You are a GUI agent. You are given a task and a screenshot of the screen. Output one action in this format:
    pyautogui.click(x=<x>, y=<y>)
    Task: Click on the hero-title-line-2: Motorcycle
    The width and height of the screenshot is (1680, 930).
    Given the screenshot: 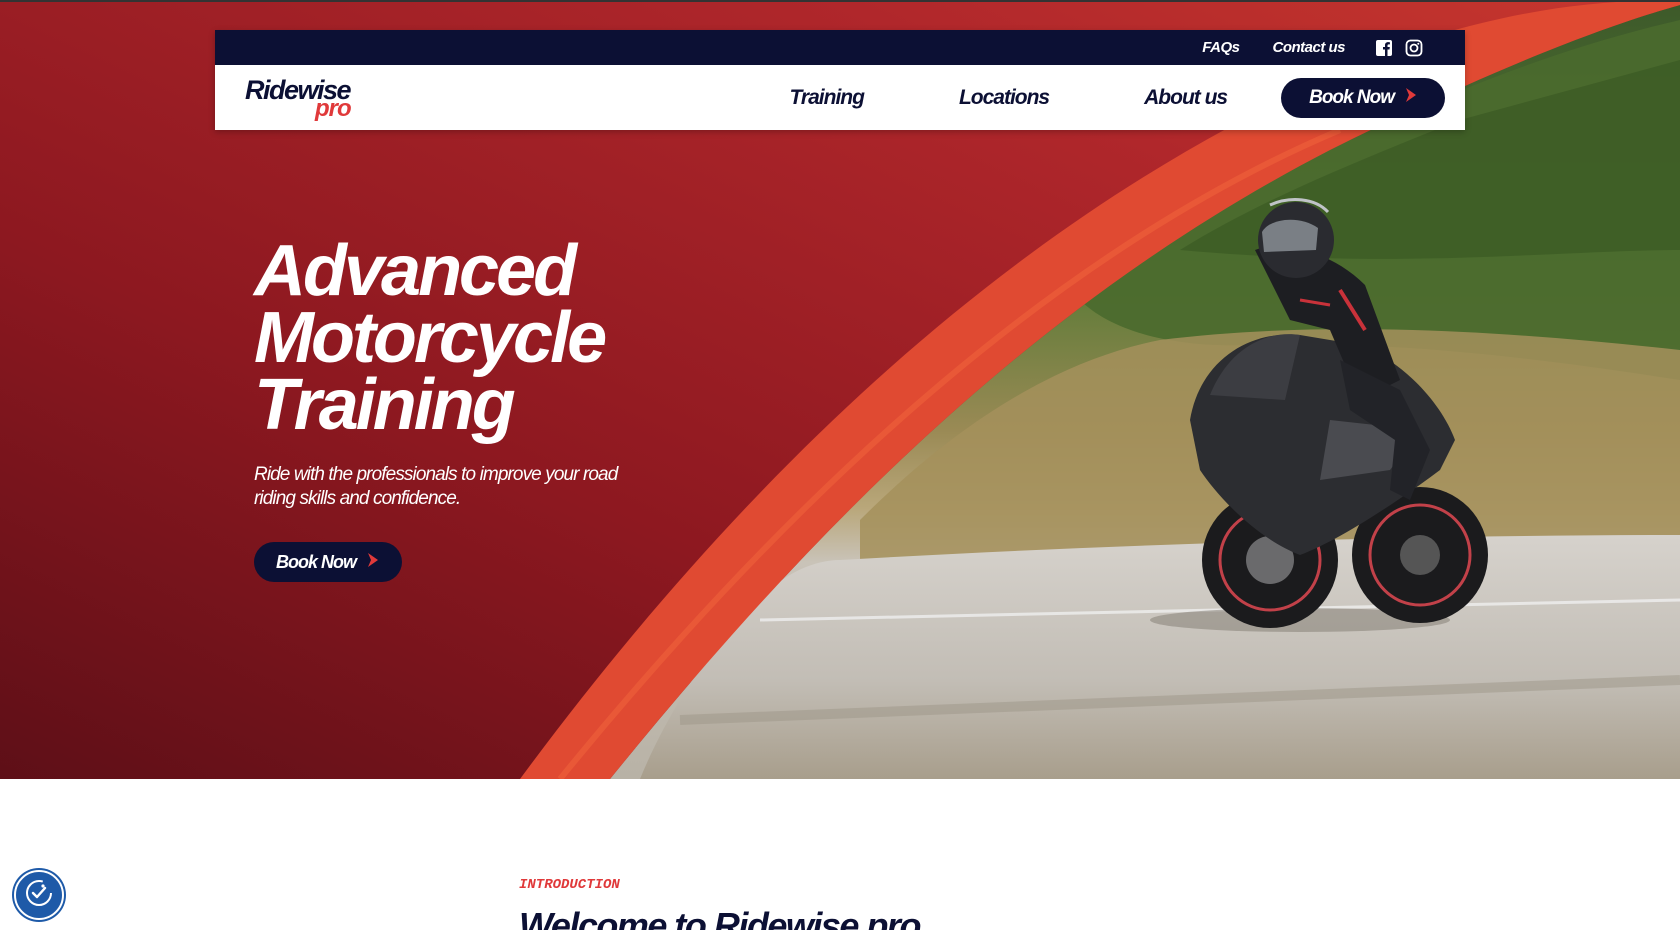 What is the action you would take?
    pyautogui.click(x=430, y=338)
    